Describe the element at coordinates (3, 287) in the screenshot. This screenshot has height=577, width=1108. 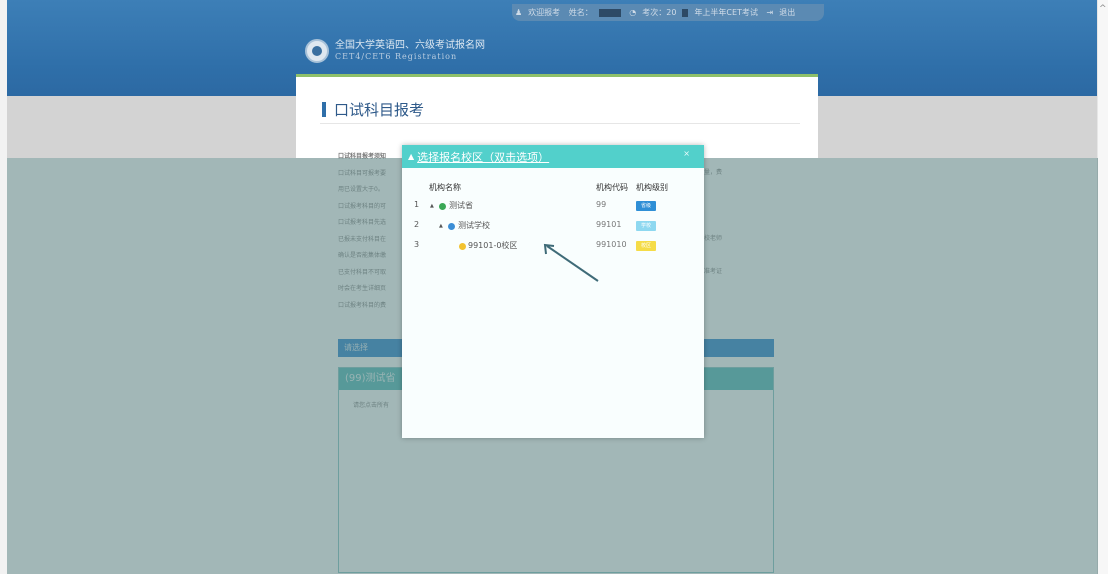
I see `left-edge` at that location.